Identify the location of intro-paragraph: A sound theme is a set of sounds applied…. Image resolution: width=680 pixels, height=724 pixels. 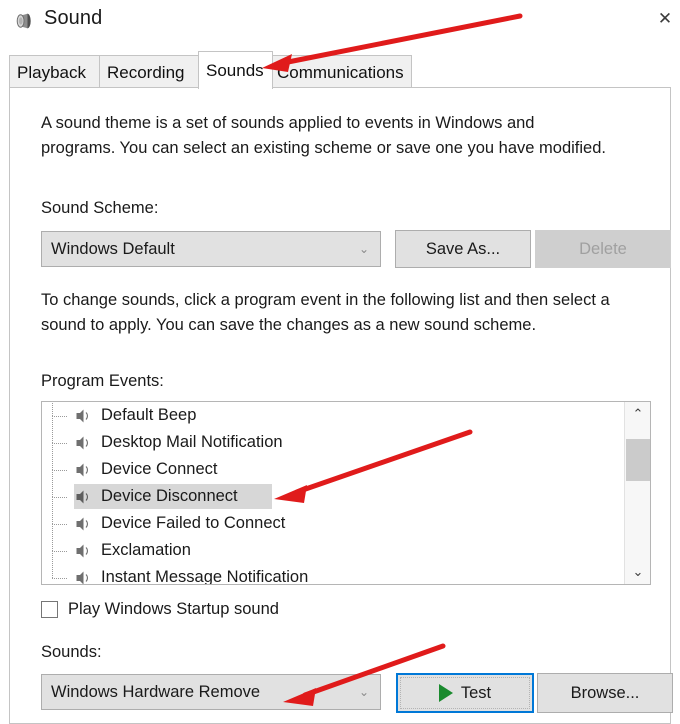
(323, 135).